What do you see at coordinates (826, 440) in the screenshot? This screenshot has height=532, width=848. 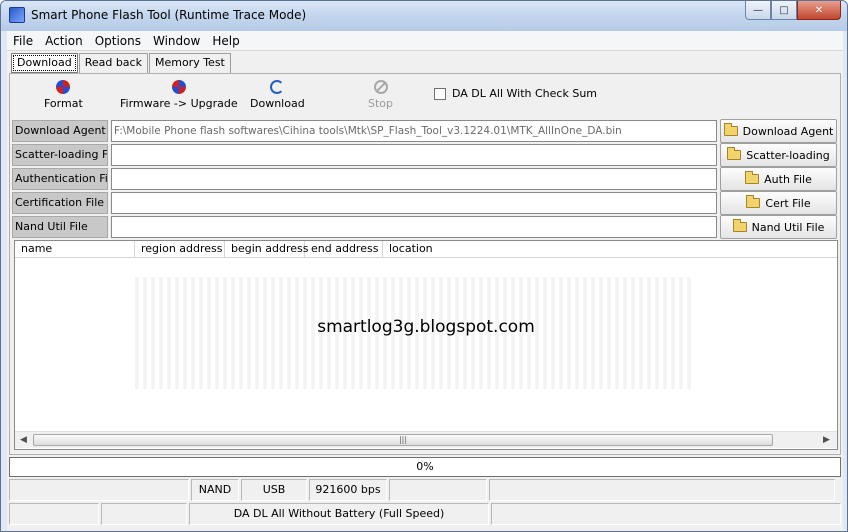 I see `scroll-right-icon: ▶` at bounding box center [826, 440].